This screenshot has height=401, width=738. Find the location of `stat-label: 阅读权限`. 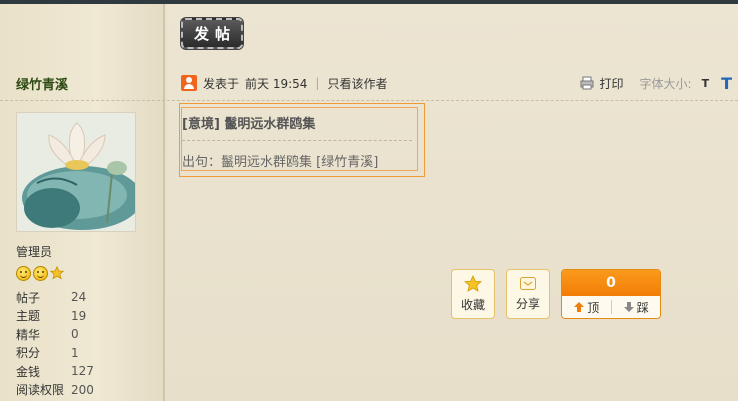

stat-label: 阅读权限 is located at coordinates (40, 390).